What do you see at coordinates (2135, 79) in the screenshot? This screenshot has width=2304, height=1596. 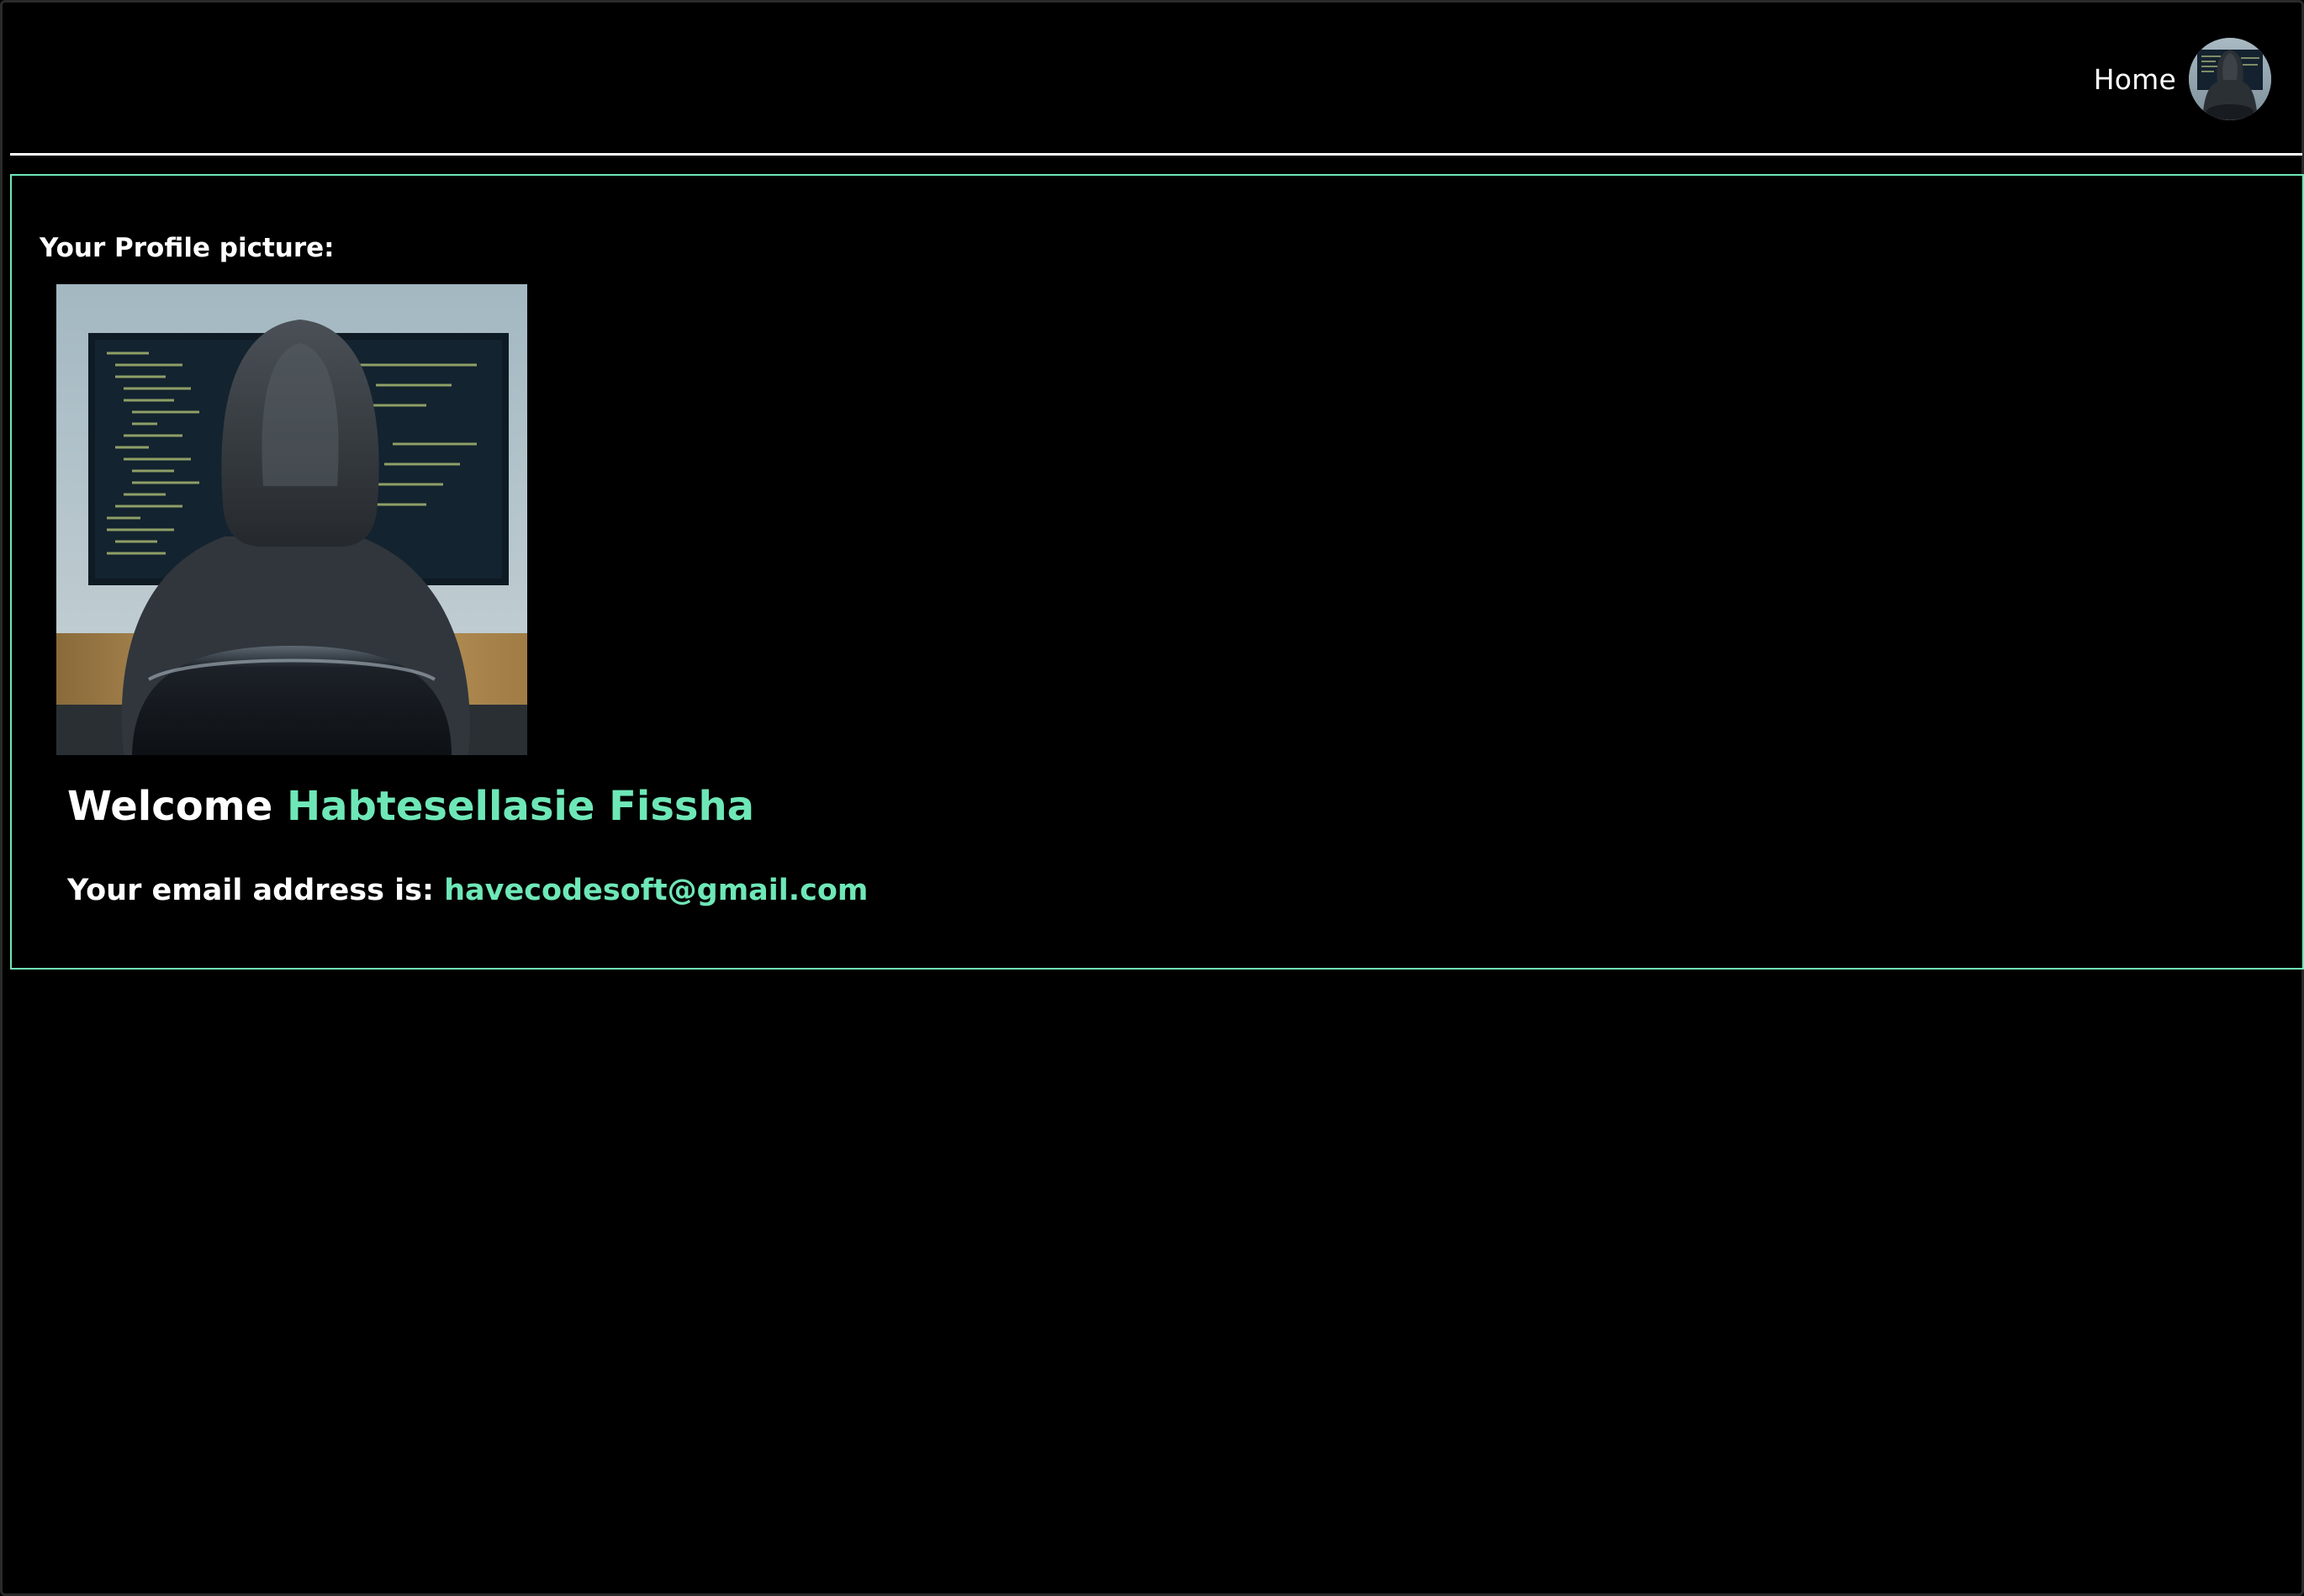 I see `nav-home-link: Home` at bounding box center [2135, 79].